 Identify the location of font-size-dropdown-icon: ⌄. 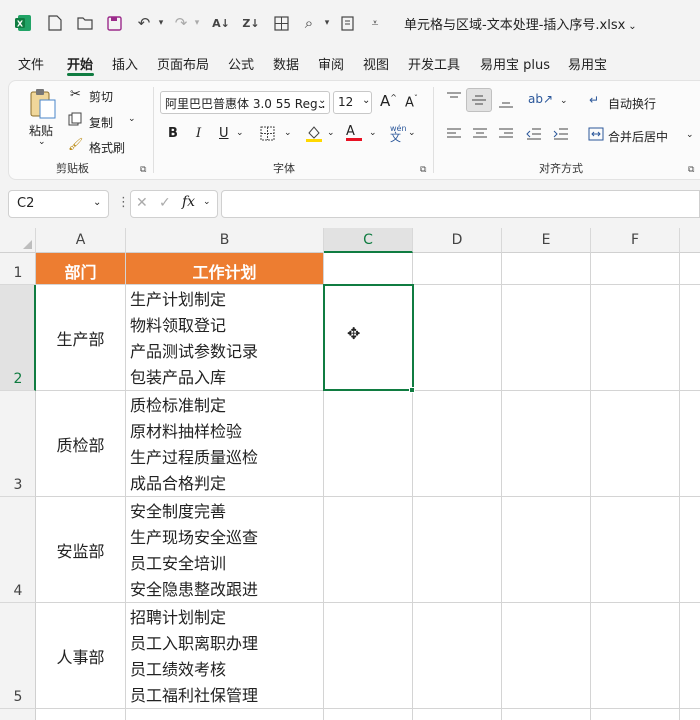
(366, 100).